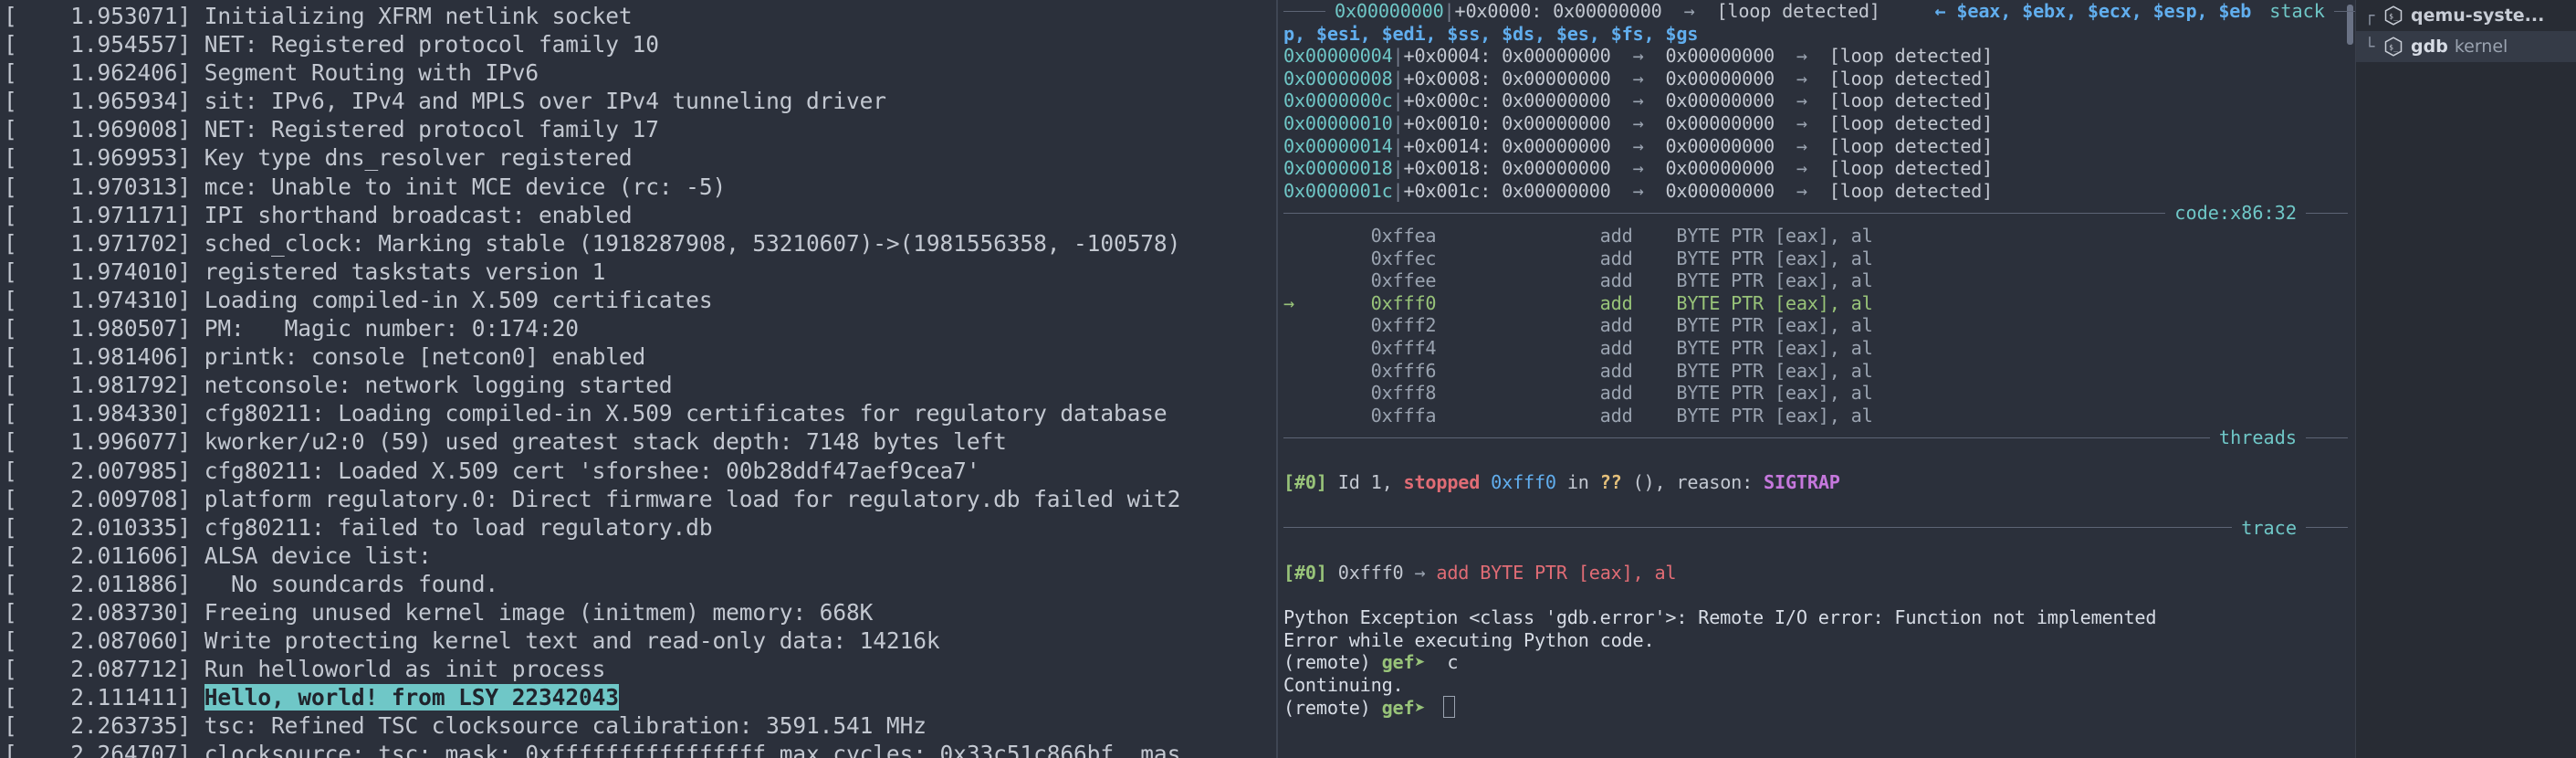 The width and height of the screenshot is (2576, 758). I want to click on console-line: [ 2.011886] No soundcards found., so click(252, 583).